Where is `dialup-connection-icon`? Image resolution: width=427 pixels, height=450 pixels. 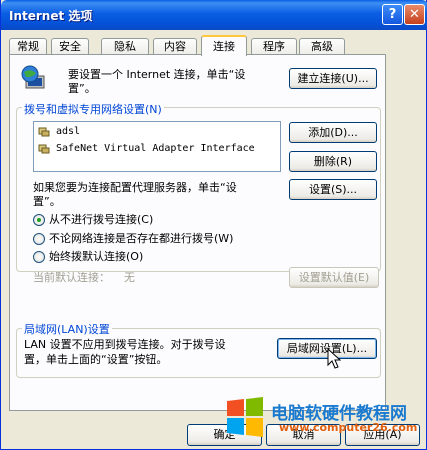 dialup-connection-icon is located at coordinates (44, 131).